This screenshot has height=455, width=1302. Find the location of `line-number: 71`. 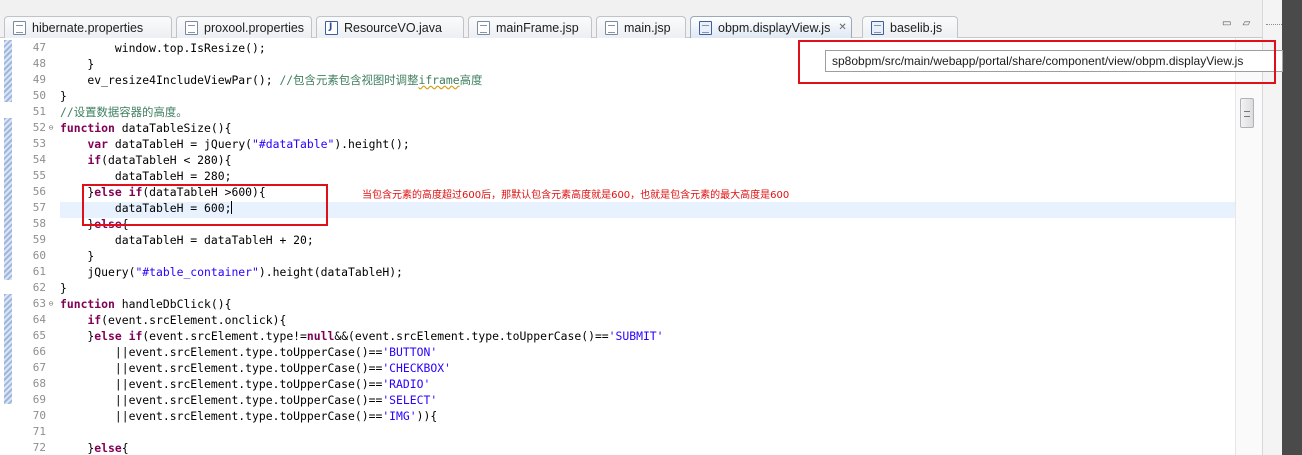

line-number: 71 is located at coordinates (34, 432).